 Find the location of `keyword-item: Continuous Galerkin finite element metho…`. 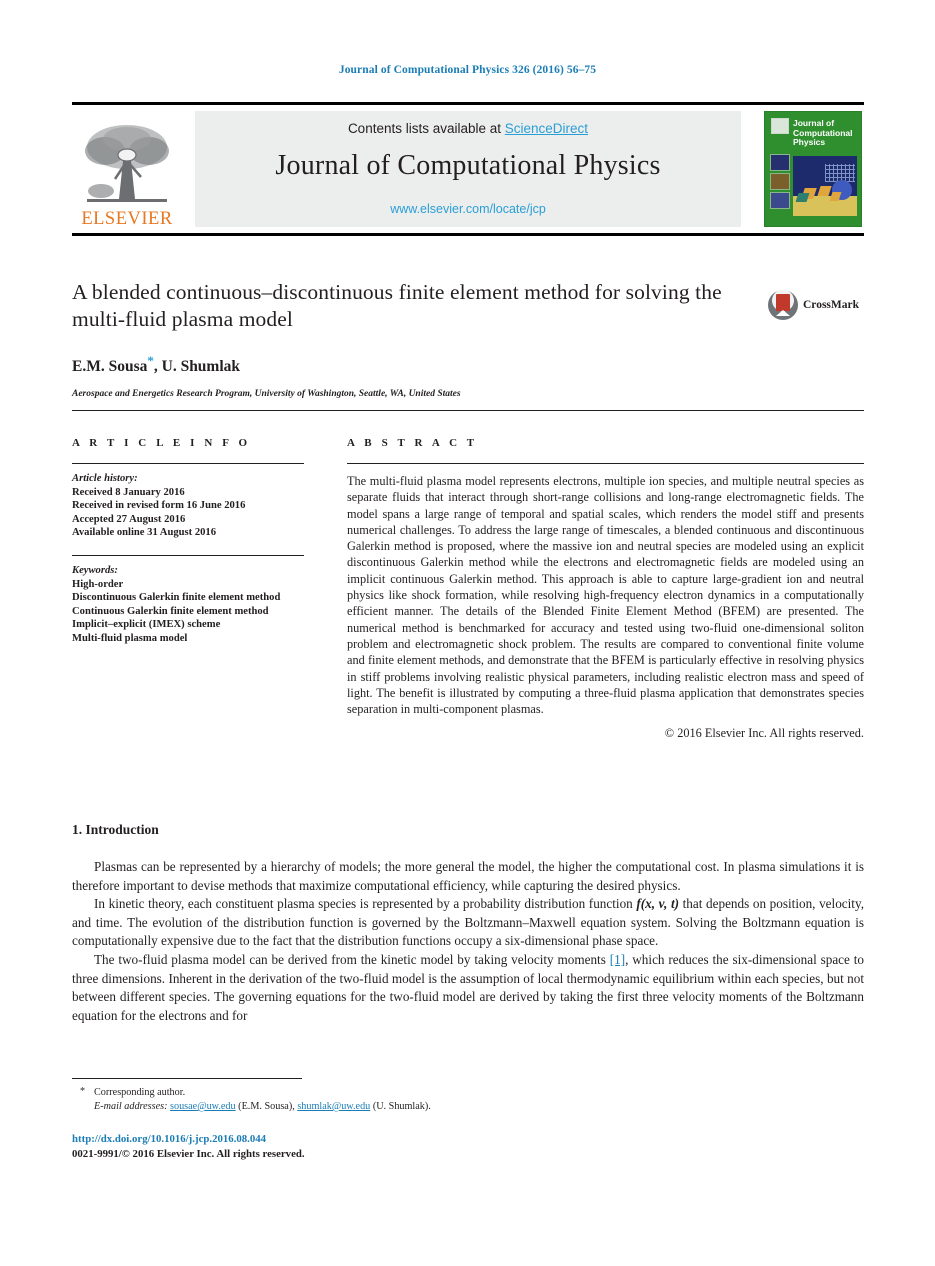

keyword-item: Continuous Galerkin finite element metho… is located at coordinates (170, 611).